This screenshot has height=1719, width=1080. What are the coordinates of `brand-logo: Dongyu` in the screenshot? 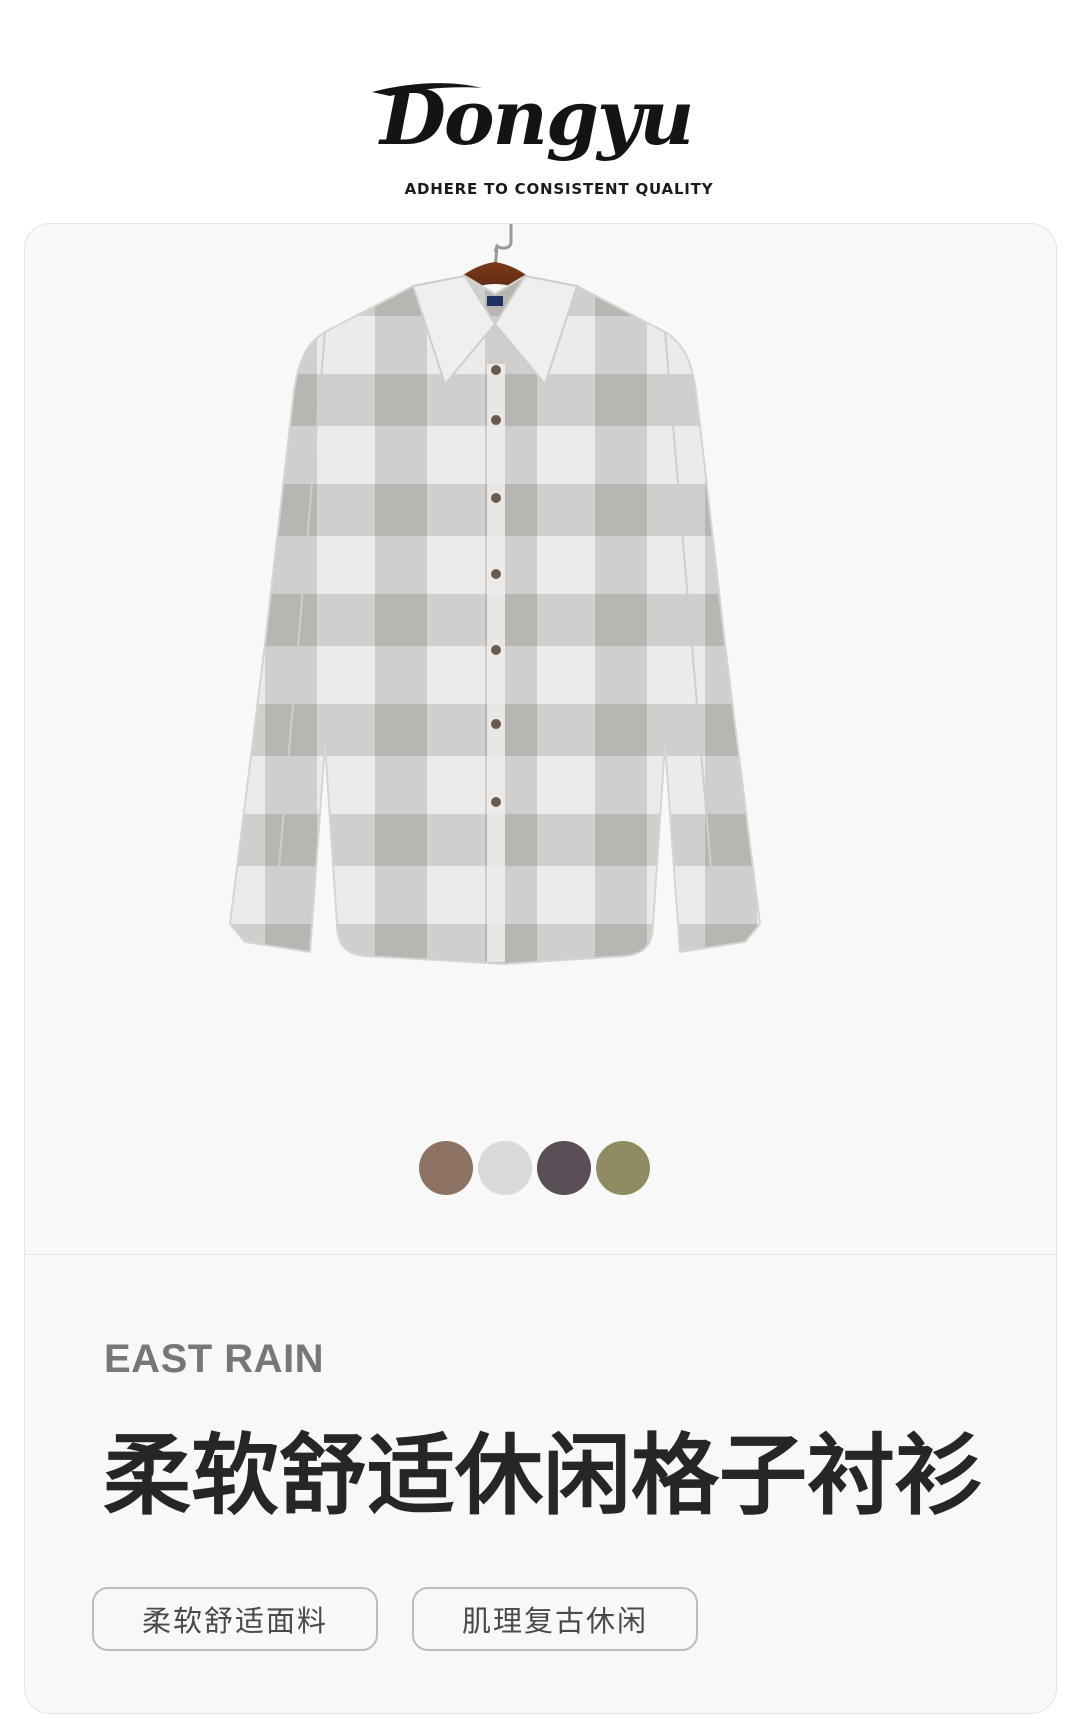 It's located at (532, 117).